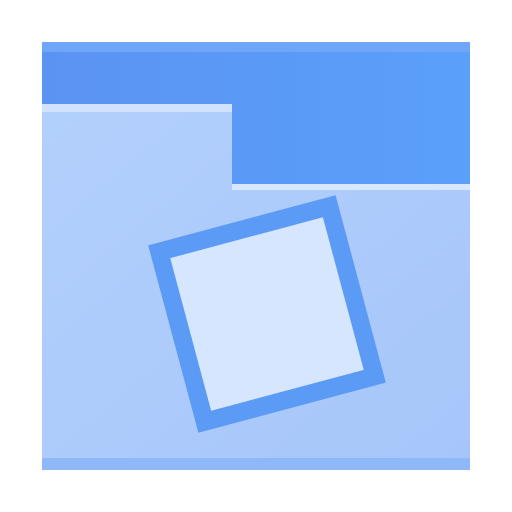 The width and height of the screenshot is (512, 512). What do you see at coordinates (256, 47) in the screenshot?
I see `folder-back-top-line` at bounding box center [256, 47].